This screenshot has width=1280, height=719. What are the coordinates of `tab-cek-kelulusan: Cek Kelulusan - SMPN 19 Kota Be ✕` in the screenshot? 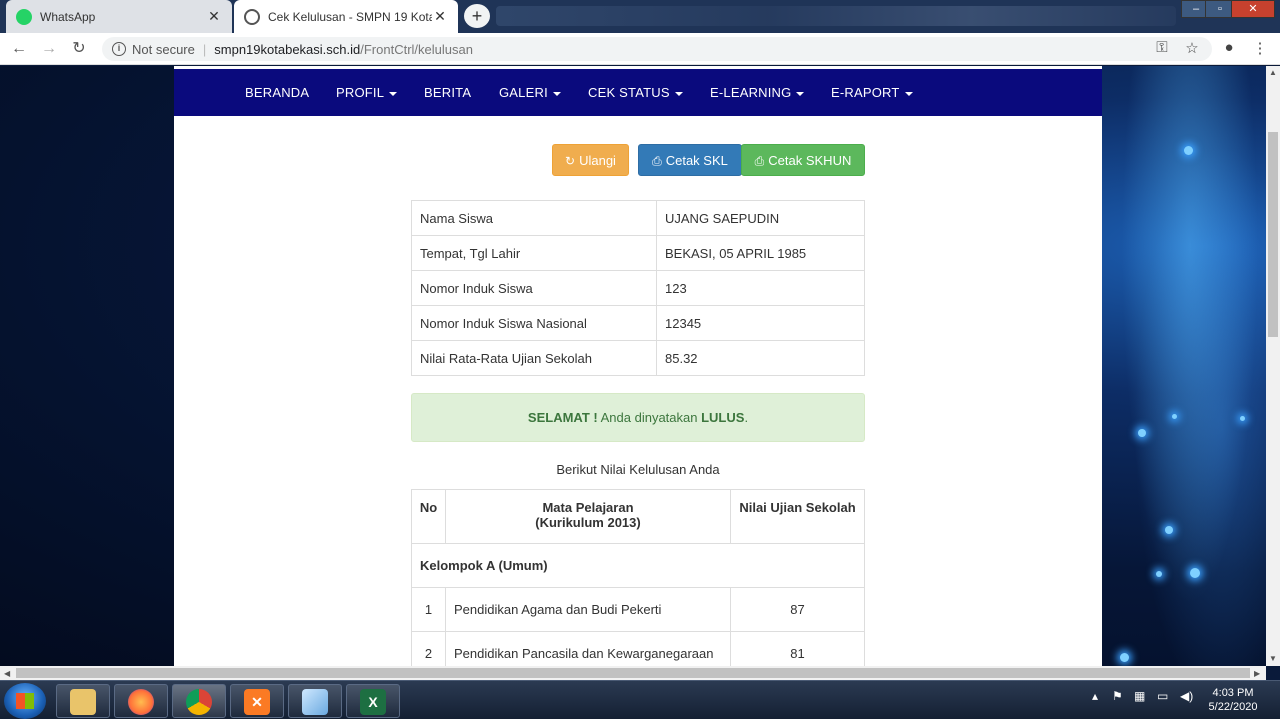 It's located at (346, 16).